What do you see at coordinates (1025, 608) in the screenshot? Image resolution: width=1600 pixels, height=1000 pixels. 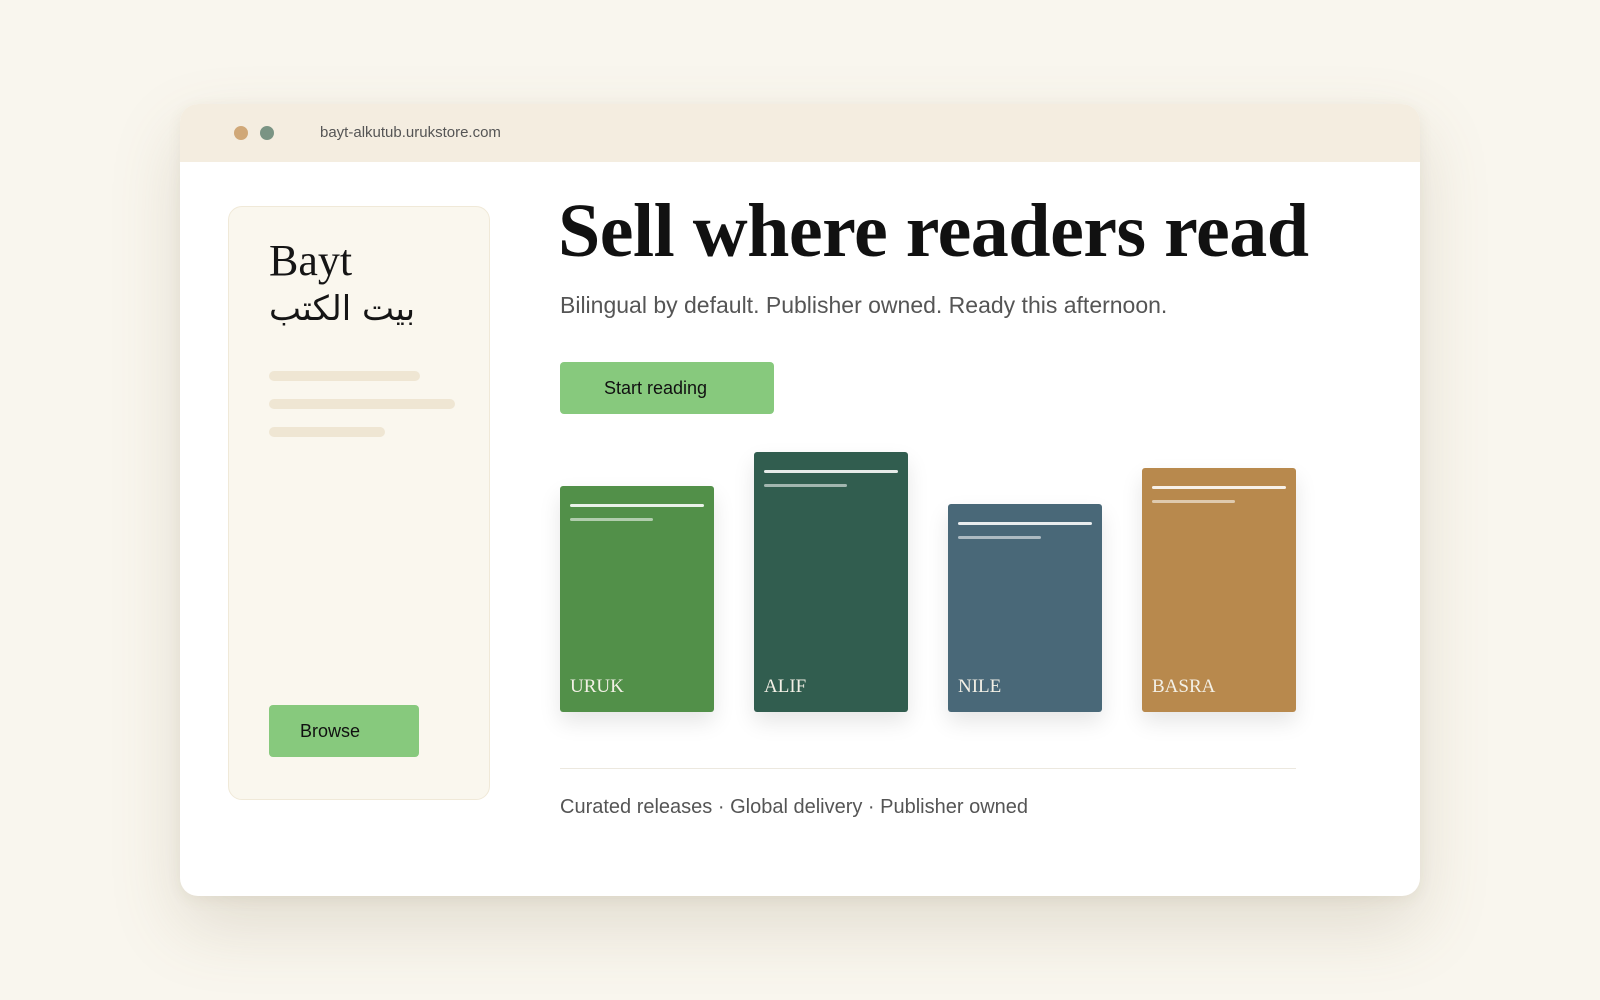 I see `book-cover-nile: NILE` at bounding box center [1025, 608].